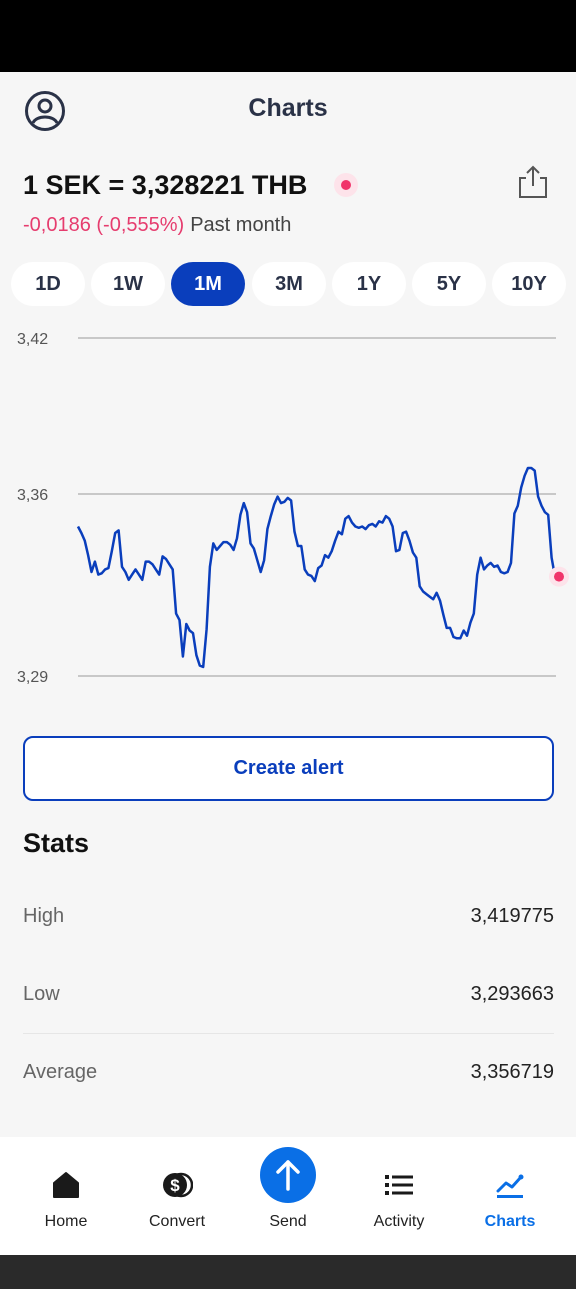 The image size is (576, 1289). I want to click on nav-activity: Activity, so click(399, 1196).